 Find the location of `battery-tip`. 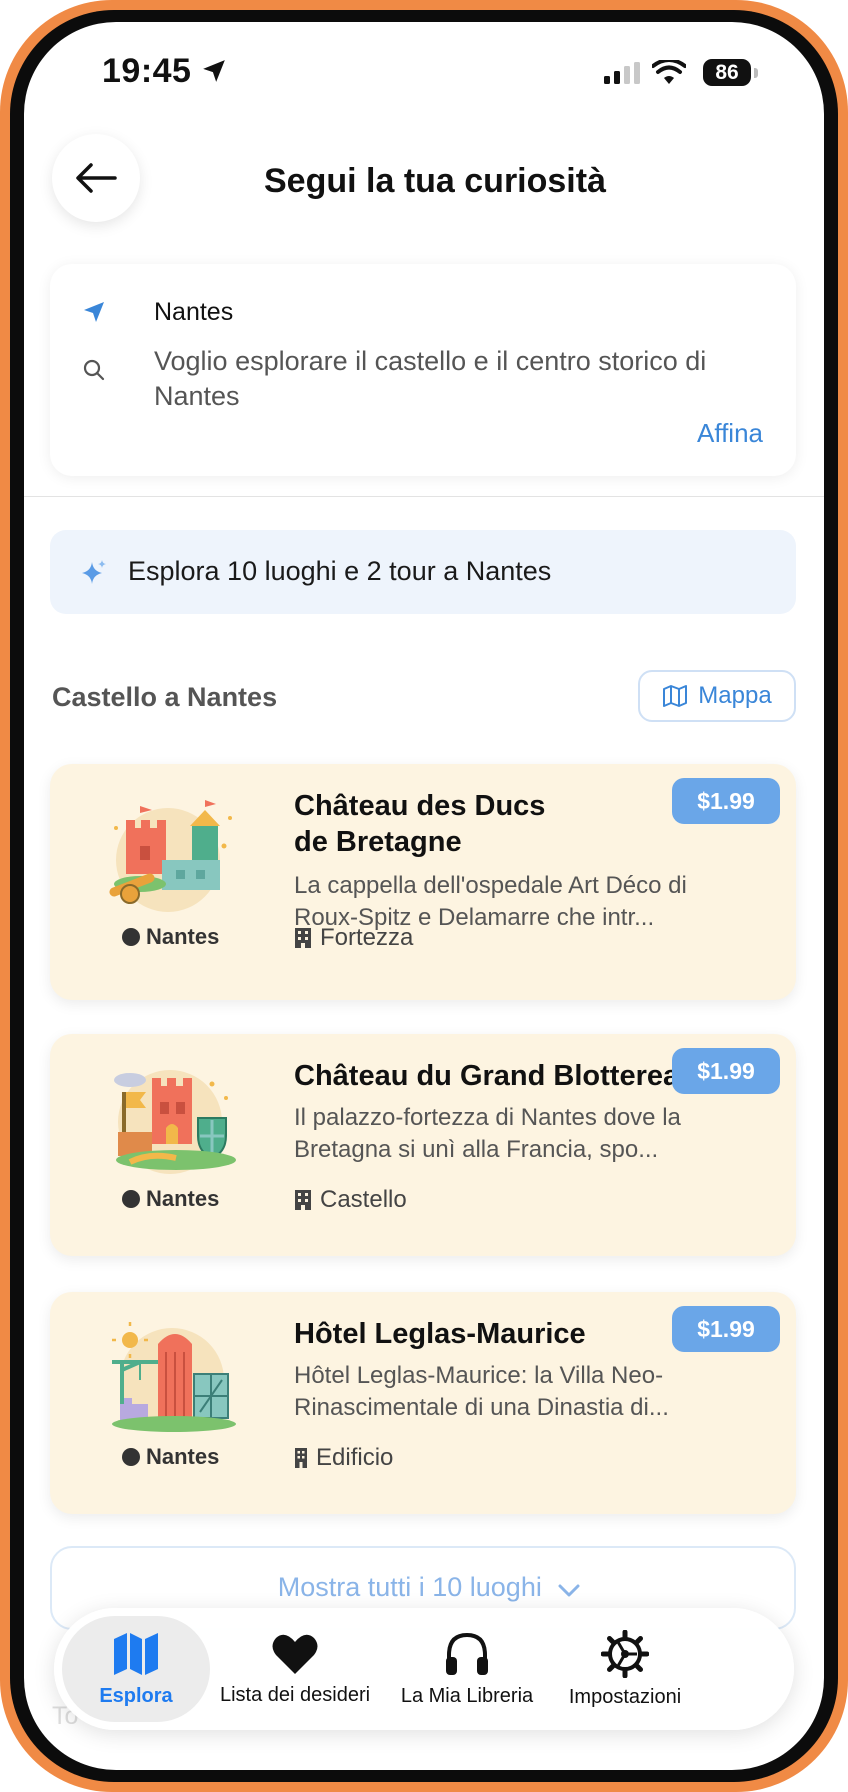

battery-tip is located at coordinates (756, 73).